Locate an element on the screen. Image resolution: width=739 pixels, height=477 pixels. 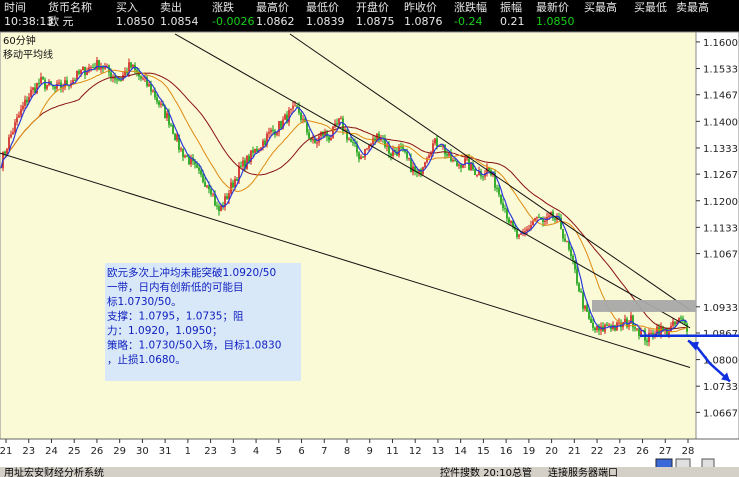
x-tick-label-8: 1 is located at coordinates (188, 451).